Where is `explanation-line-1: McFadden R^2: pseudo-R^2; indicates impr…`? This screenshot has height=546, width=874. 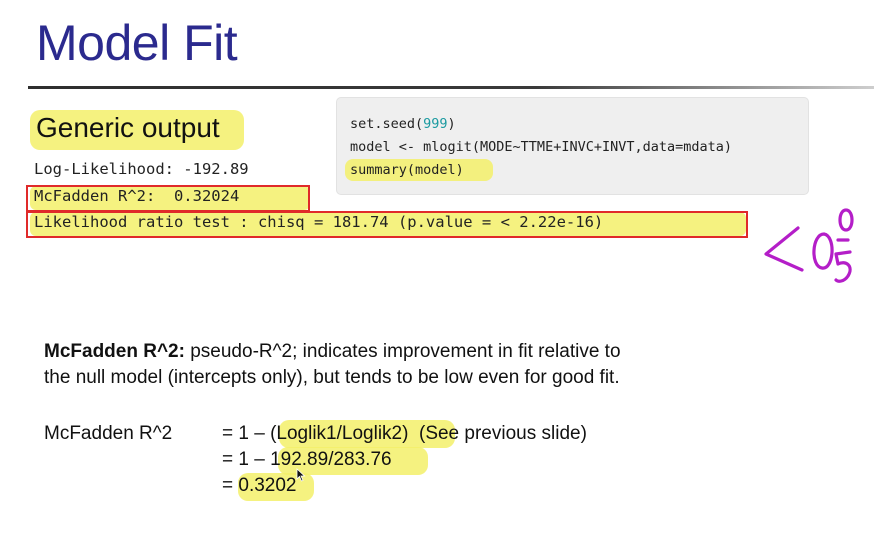
explanation-line-1: McFadden R^2: pseudo-R^2; indicates impr… is located at coordinates (332, 352).